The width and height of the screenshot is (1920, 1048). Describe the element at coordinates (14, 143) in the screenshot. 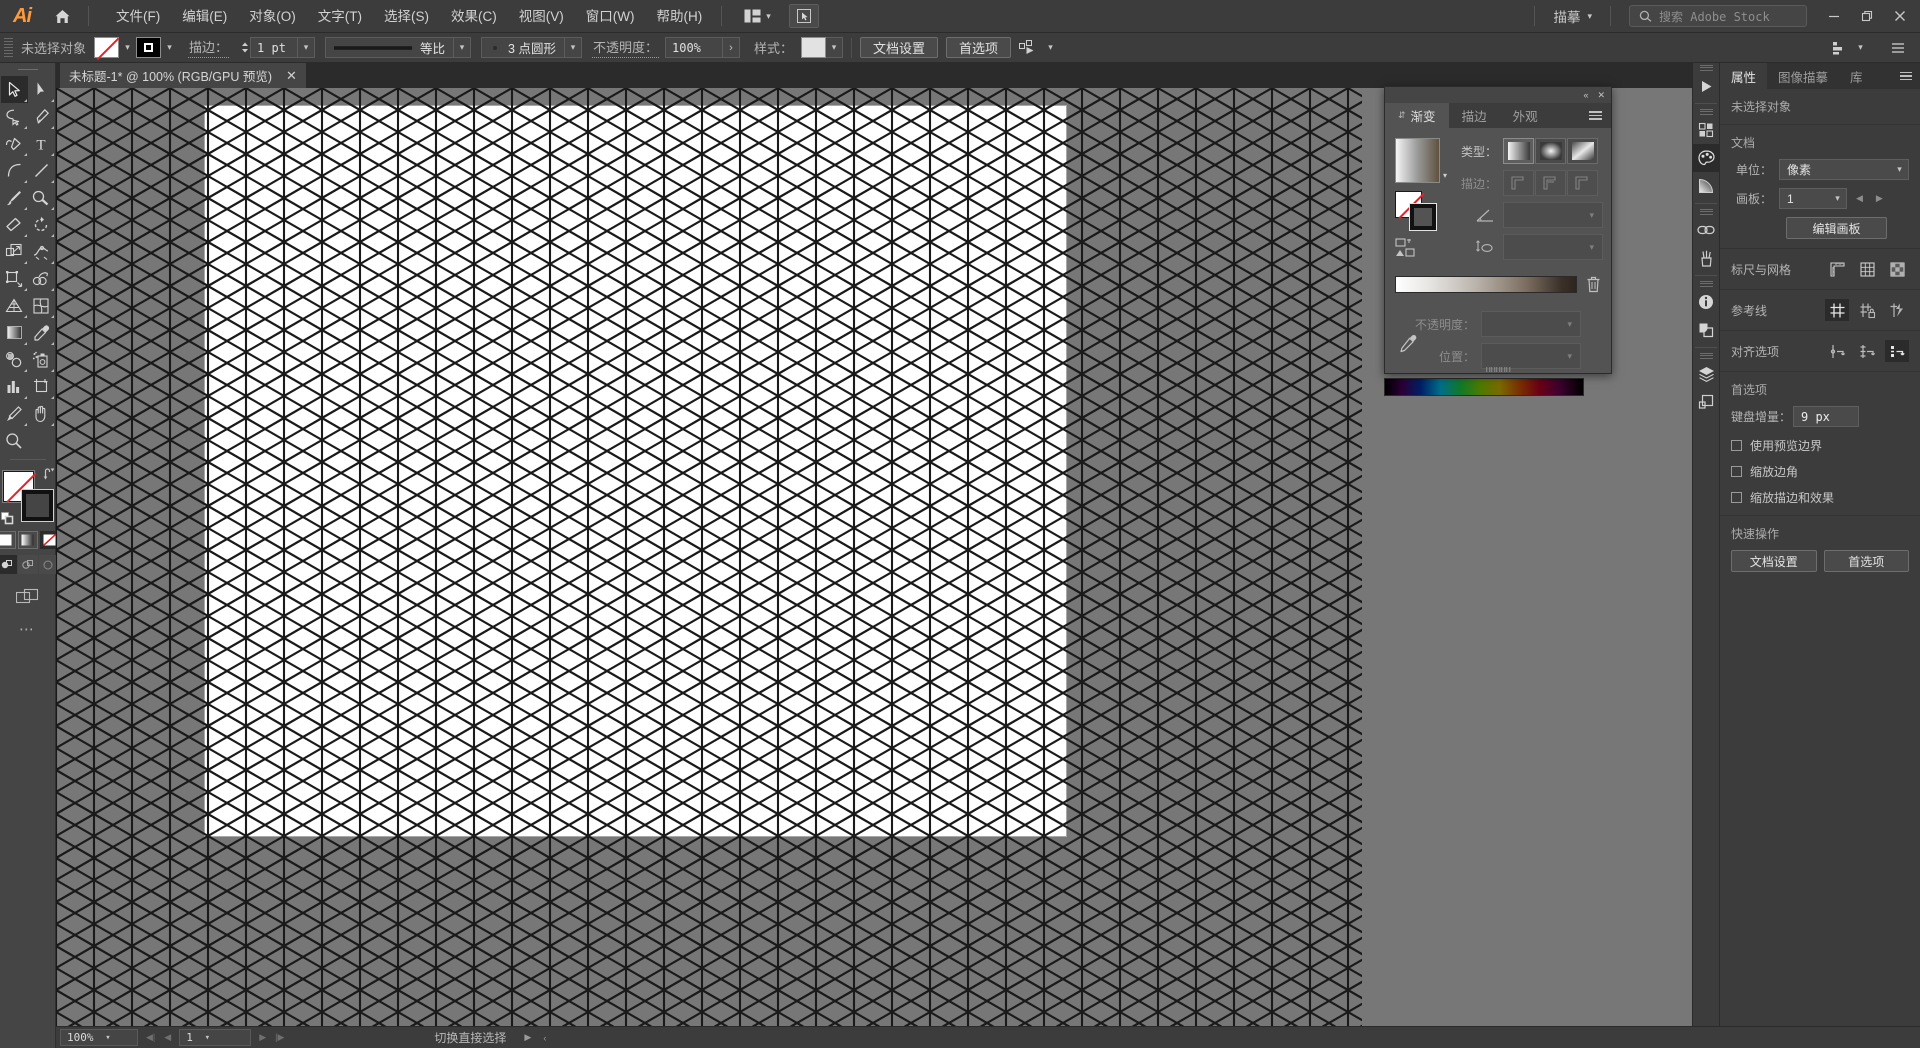

I see `curvature-tool` at that location.